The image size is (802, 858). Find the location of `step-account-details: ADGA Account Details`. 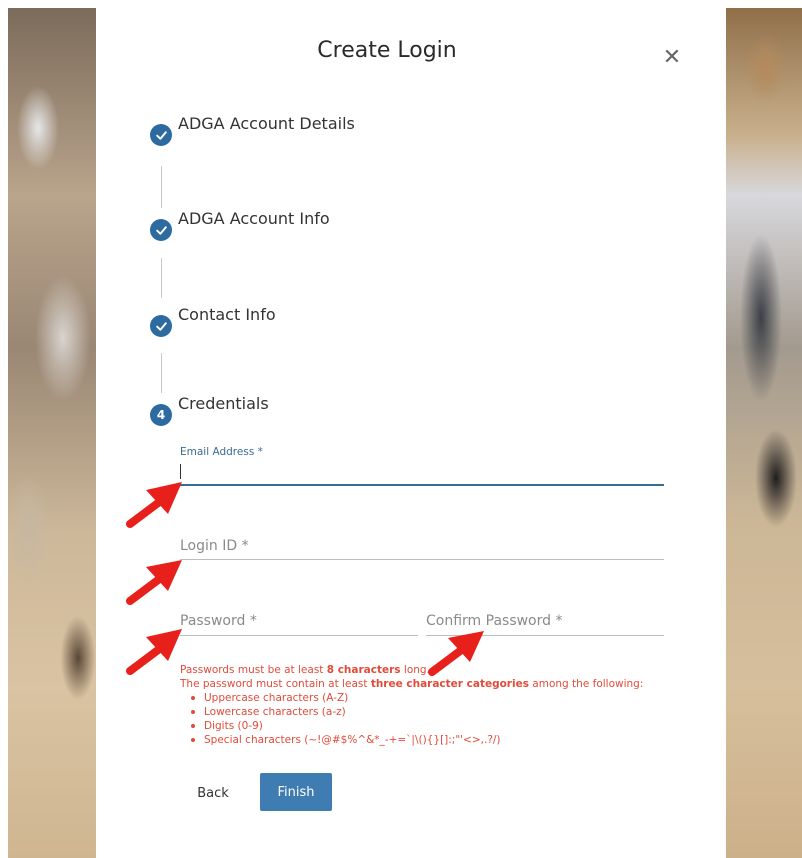

step-account-details: ADGA Account Details is located at coordinates (252, 130).